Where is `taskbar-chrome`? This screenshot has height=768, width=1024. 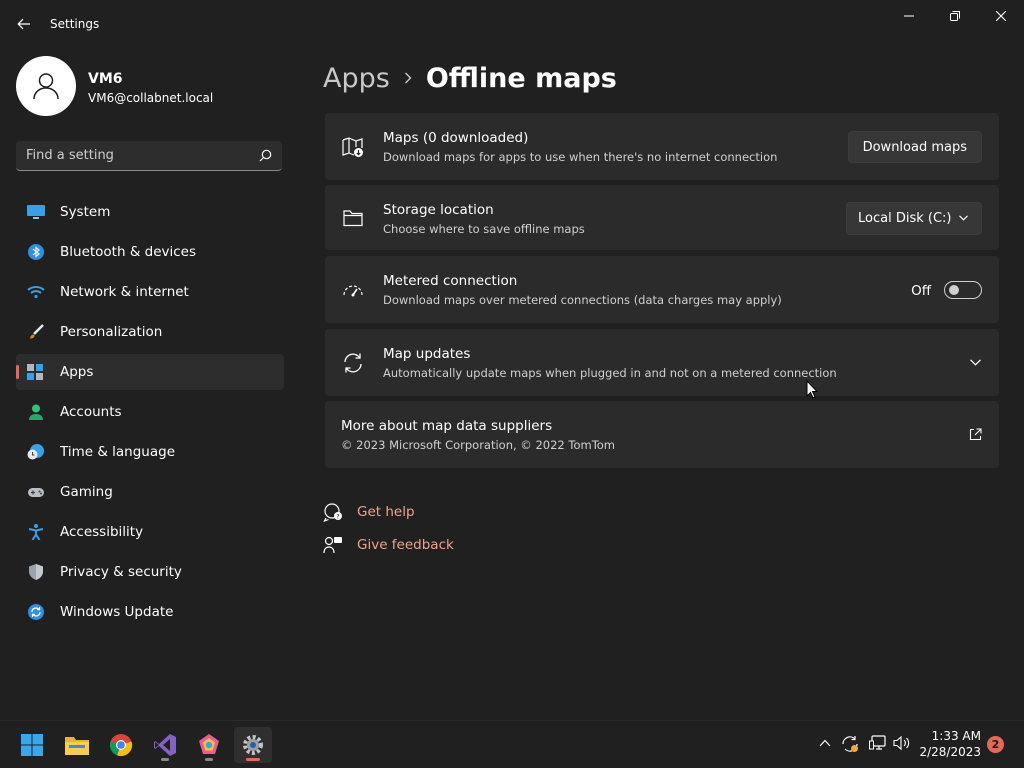 taskbar-chrome is located at coordinates (121, 745).